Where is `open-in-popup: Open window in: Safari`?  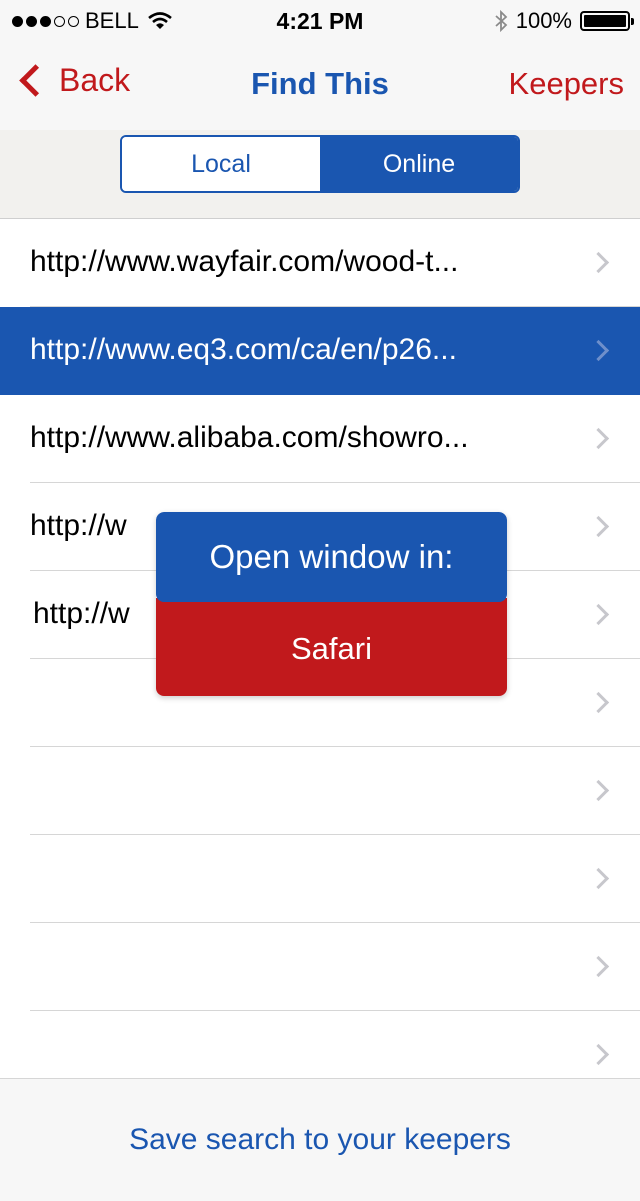
open-in-popup: Open window in: Safari is located at coordinates (331, 604).